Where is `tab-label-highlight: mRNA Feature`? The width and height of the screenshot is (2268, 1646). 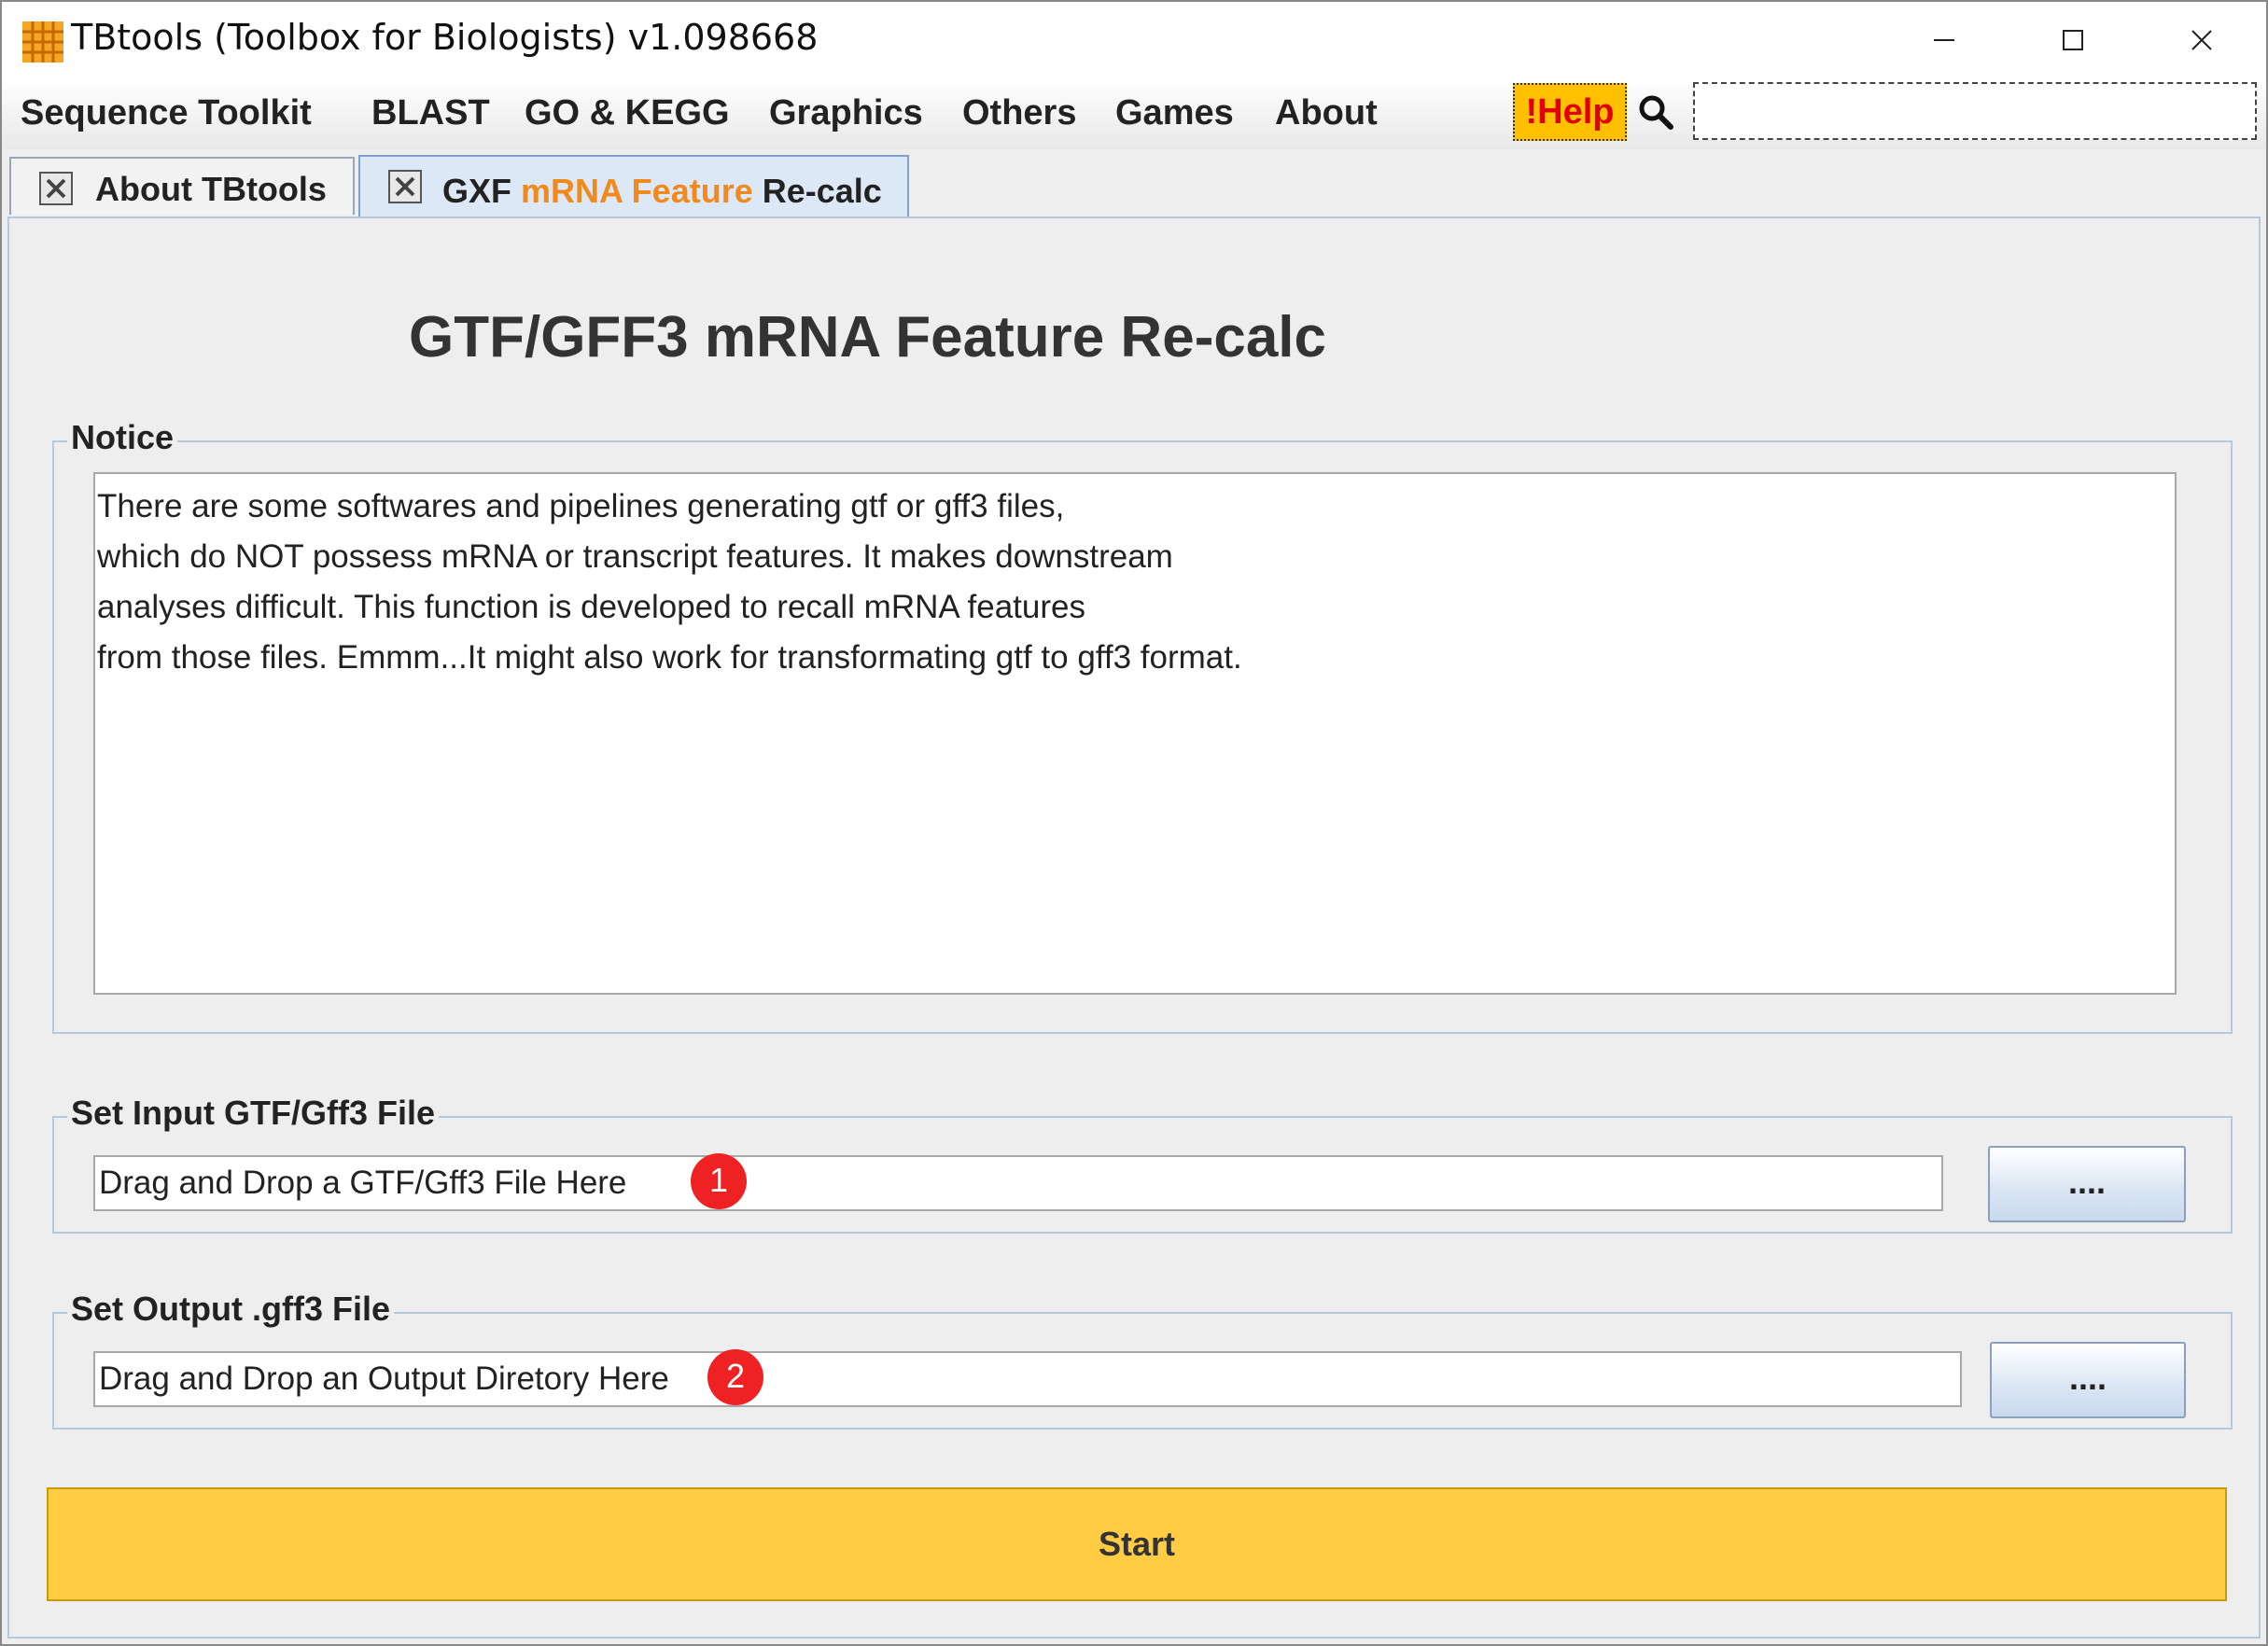 tab-label-highlight: mRNA Feature is located at coordinates (637, 191).